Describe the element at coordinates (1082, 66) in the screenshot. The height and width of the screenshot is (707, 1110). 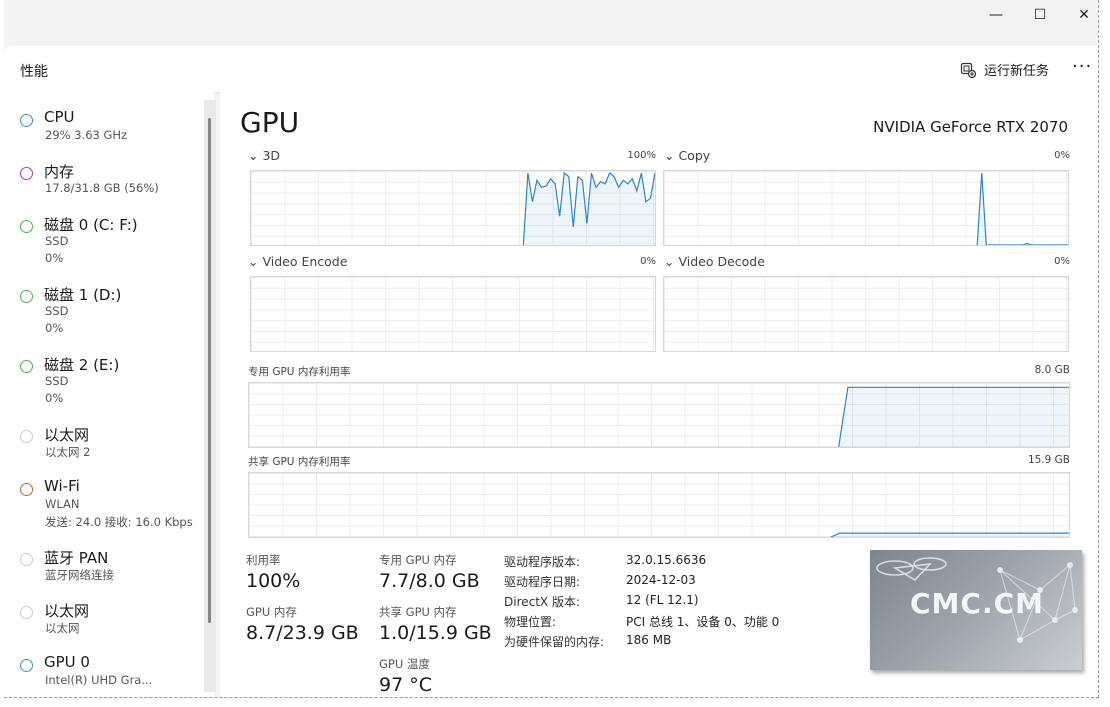
I see `more-options-button: ···` at that location.